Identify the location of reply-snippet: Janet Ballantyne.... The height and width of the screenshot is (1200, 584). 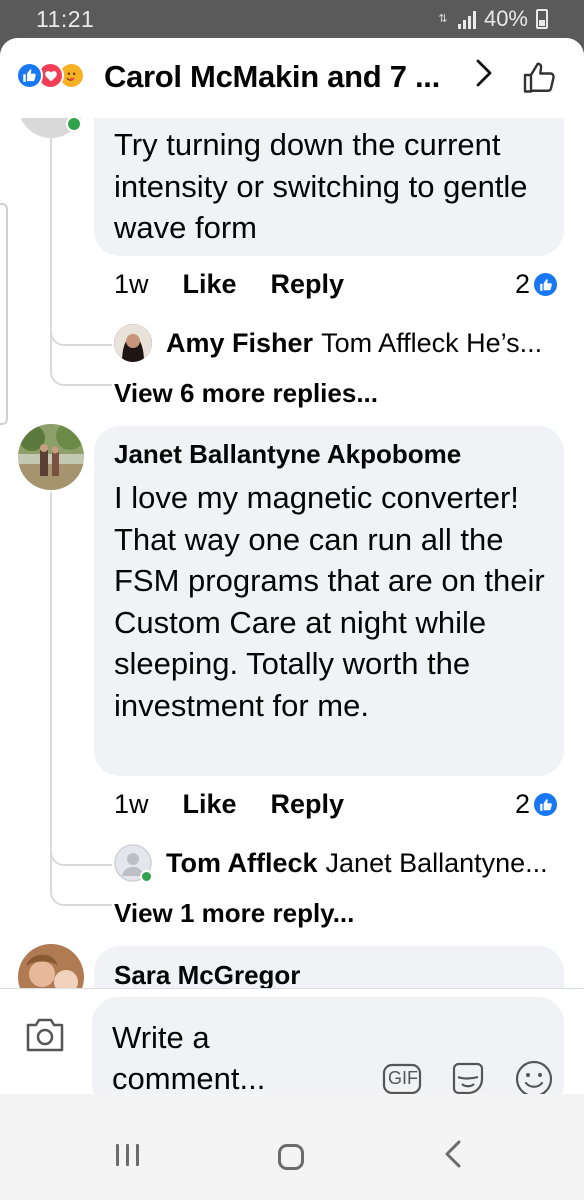
(436, 862).